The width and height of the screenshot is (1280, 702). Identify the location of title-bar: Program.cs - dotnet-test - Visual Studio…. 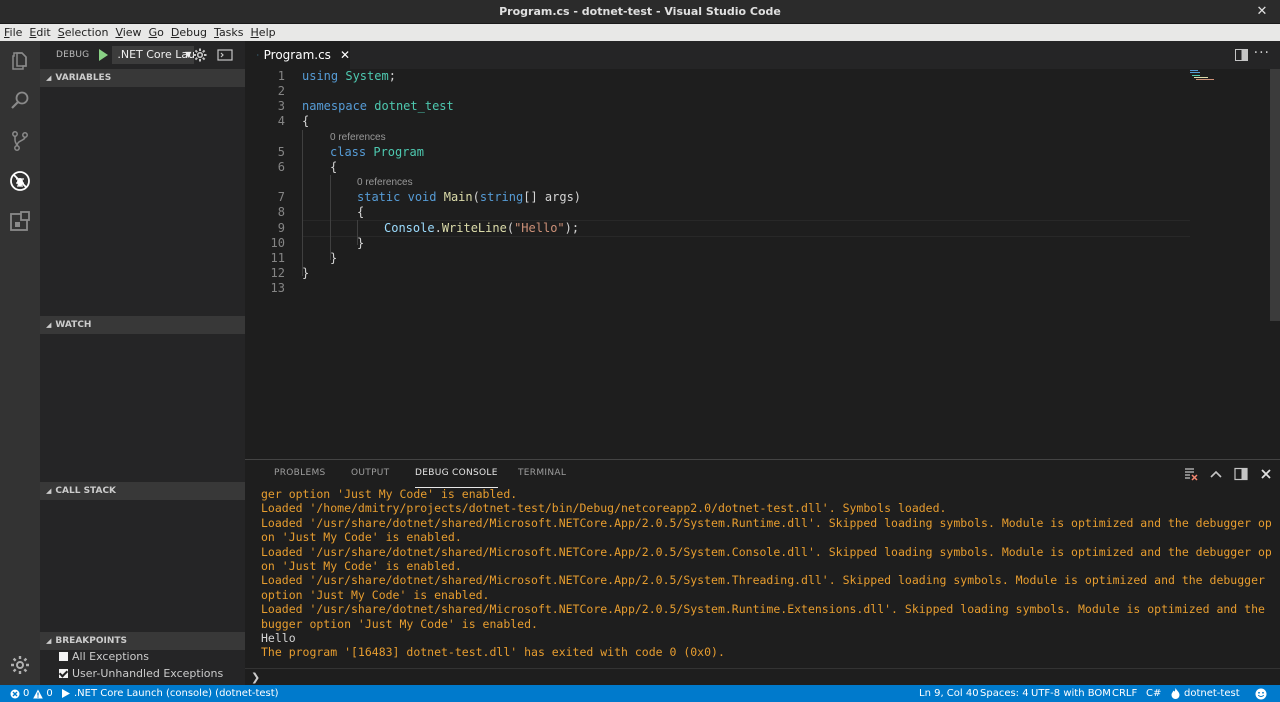
(640, 12).